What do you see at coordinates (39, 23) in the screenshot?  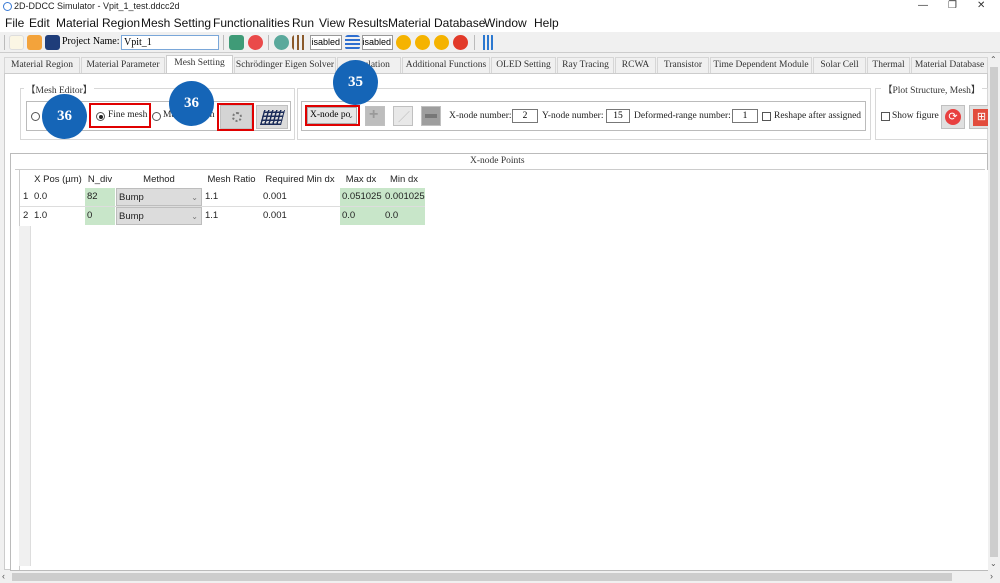 I see `menu-edit: Edit` at bounding box center [39, 23].